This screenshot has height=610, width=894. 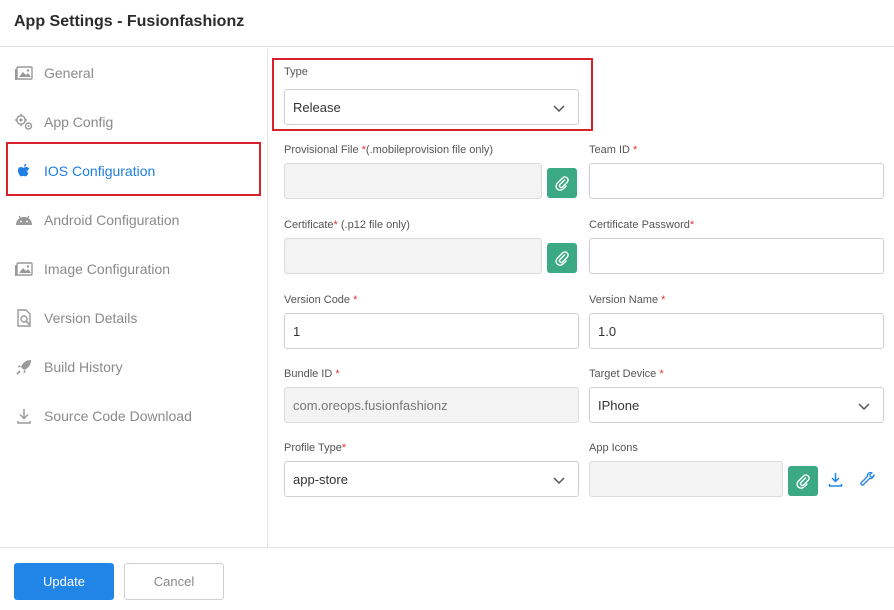 I want to click on certificate-label: Certificate* (.p12 file only), so click(x=347, y=225).